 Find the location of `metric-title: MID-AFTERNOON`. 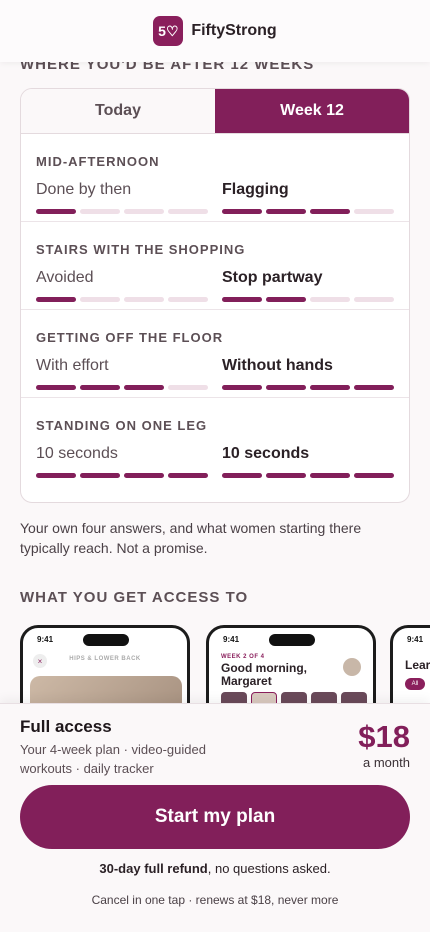

metric-title: MID-AFTERNOON is located at coordinates (98, 161).